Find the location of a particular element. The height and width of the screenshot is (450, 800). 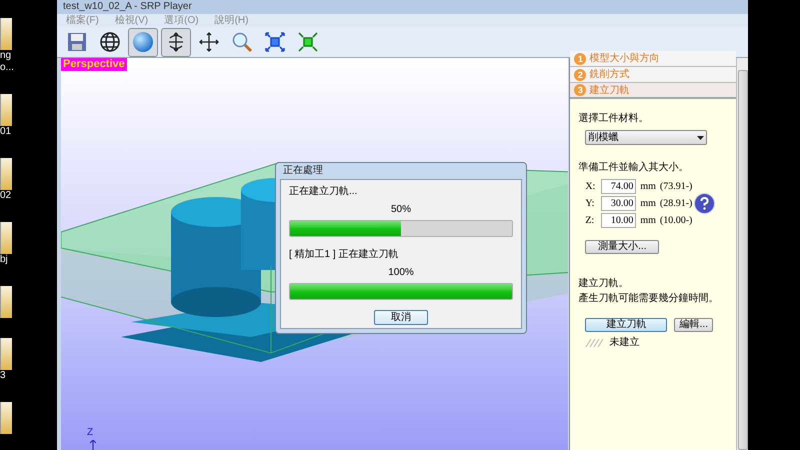

move-icon is located at coordinates (209, 42).